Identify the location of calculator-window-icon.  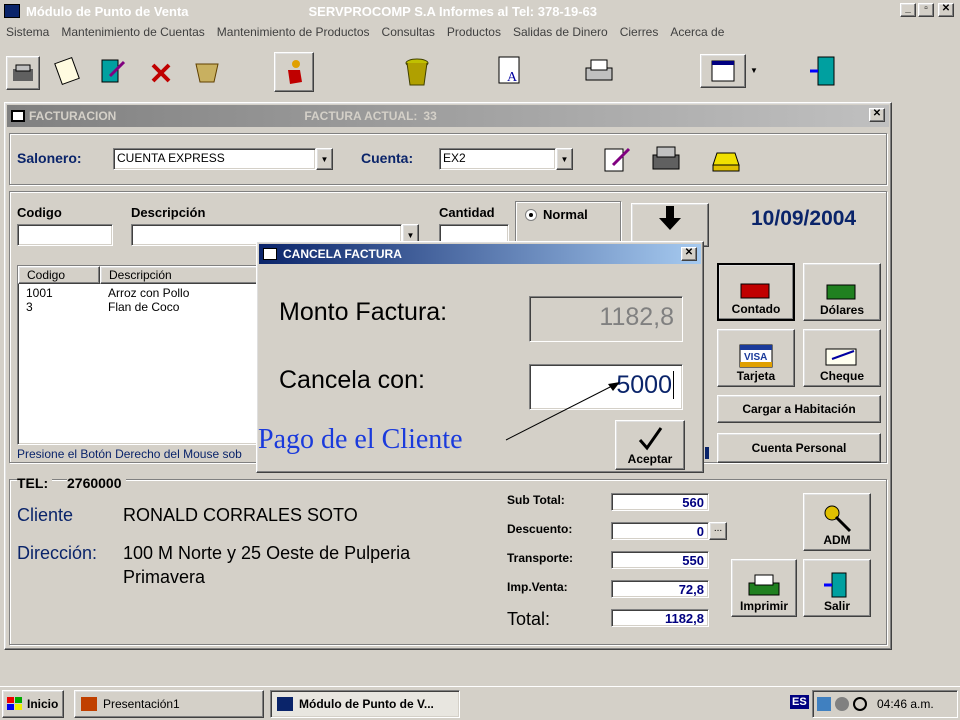
(723, 71).